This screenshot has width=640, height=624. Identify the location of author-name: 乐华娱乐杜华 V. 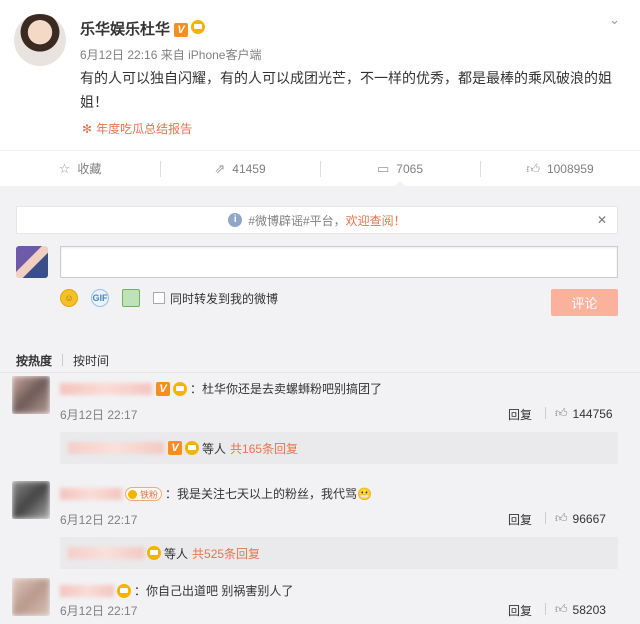
(143, 28).